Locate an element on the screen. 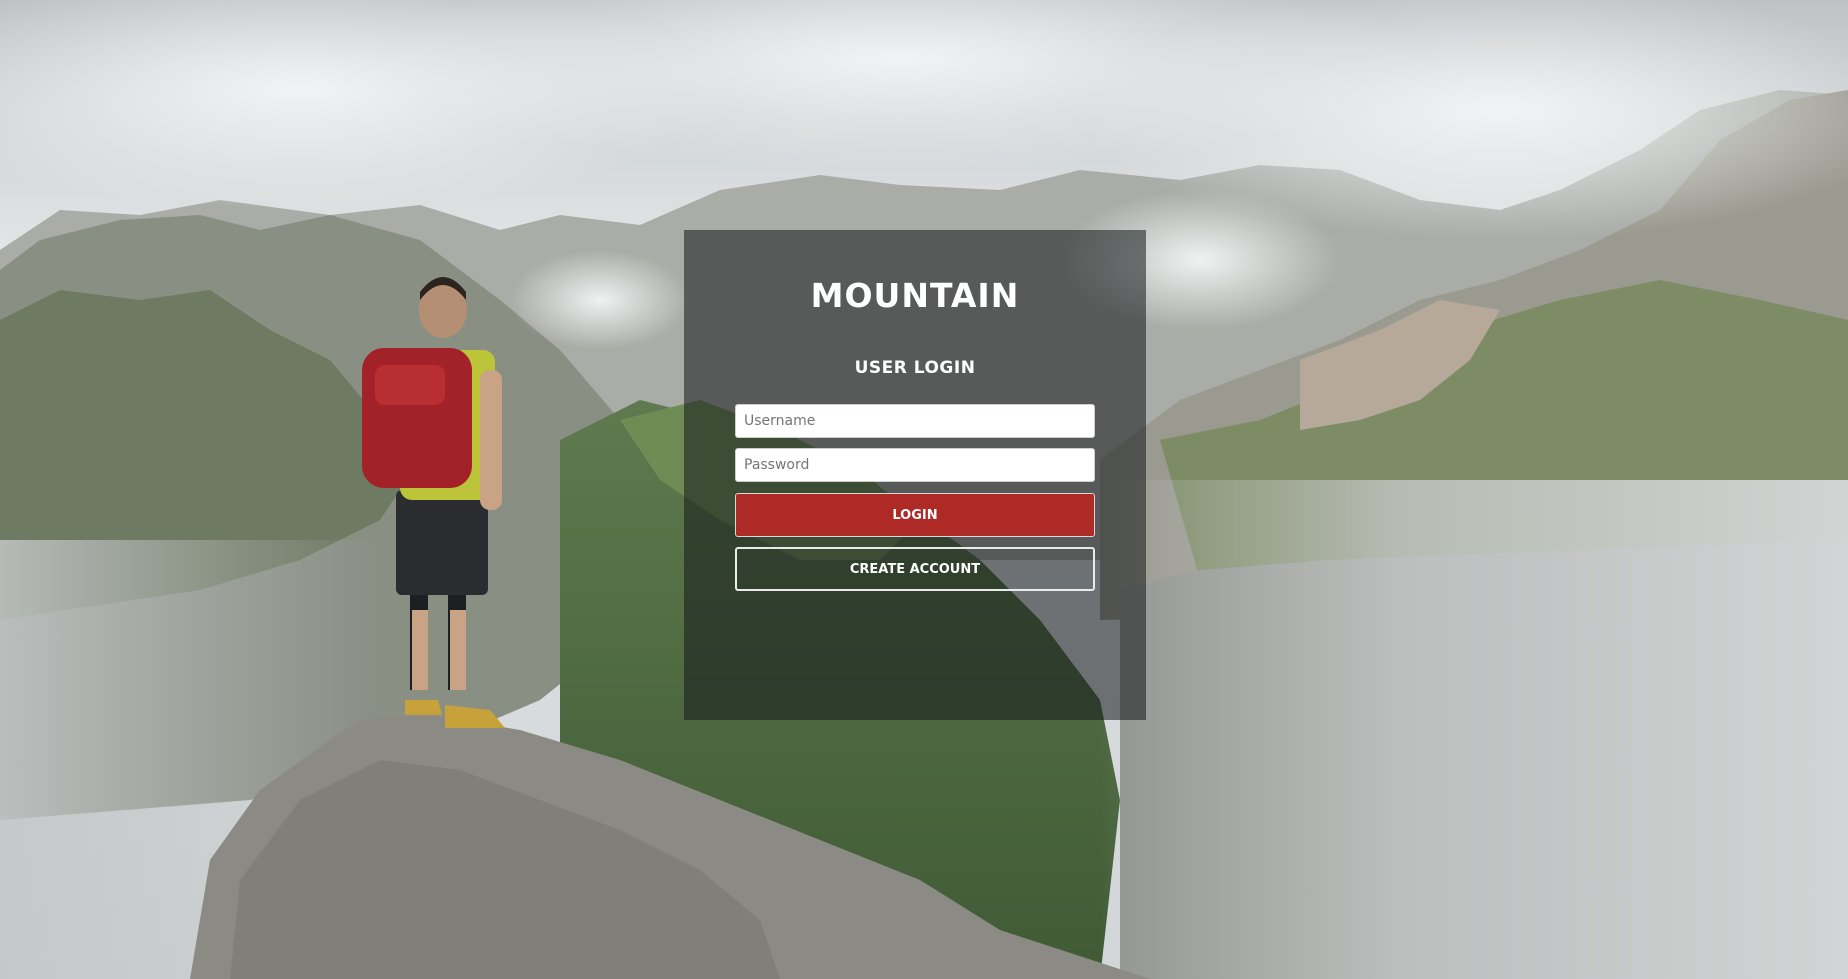 This screenshot has width=1848, height=979. username-input is located at coordinates (915, 421).